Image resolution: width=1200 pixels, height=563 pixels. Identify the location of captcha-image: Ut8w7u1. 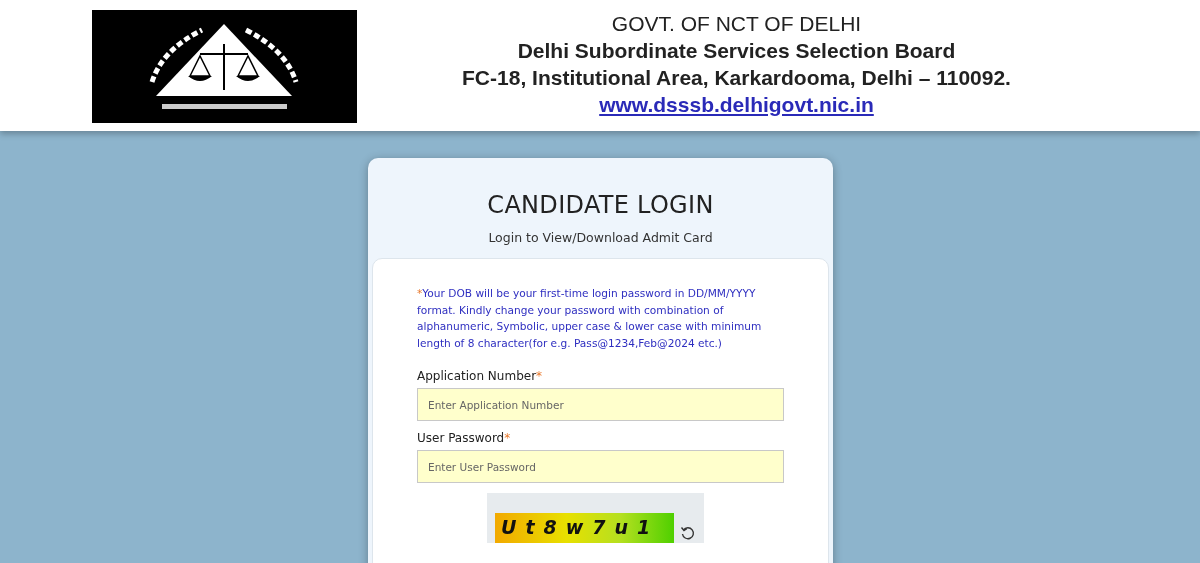
(585, 528).